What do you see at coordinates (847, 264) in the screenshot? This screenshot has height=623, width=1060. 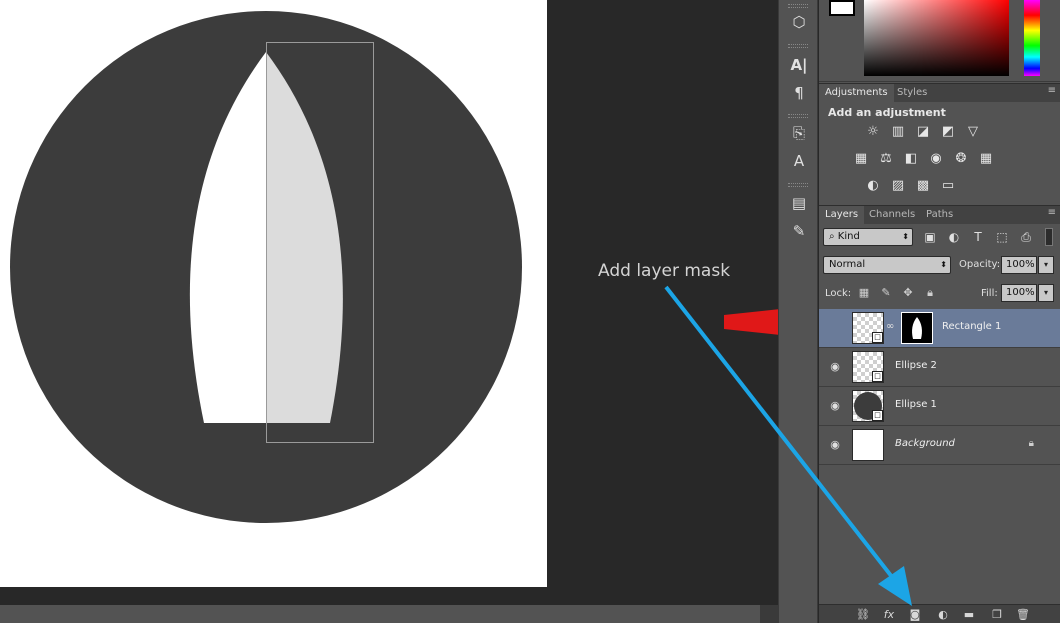 I see `blend-mode-value: Normal` at bounding box center [847, 264].